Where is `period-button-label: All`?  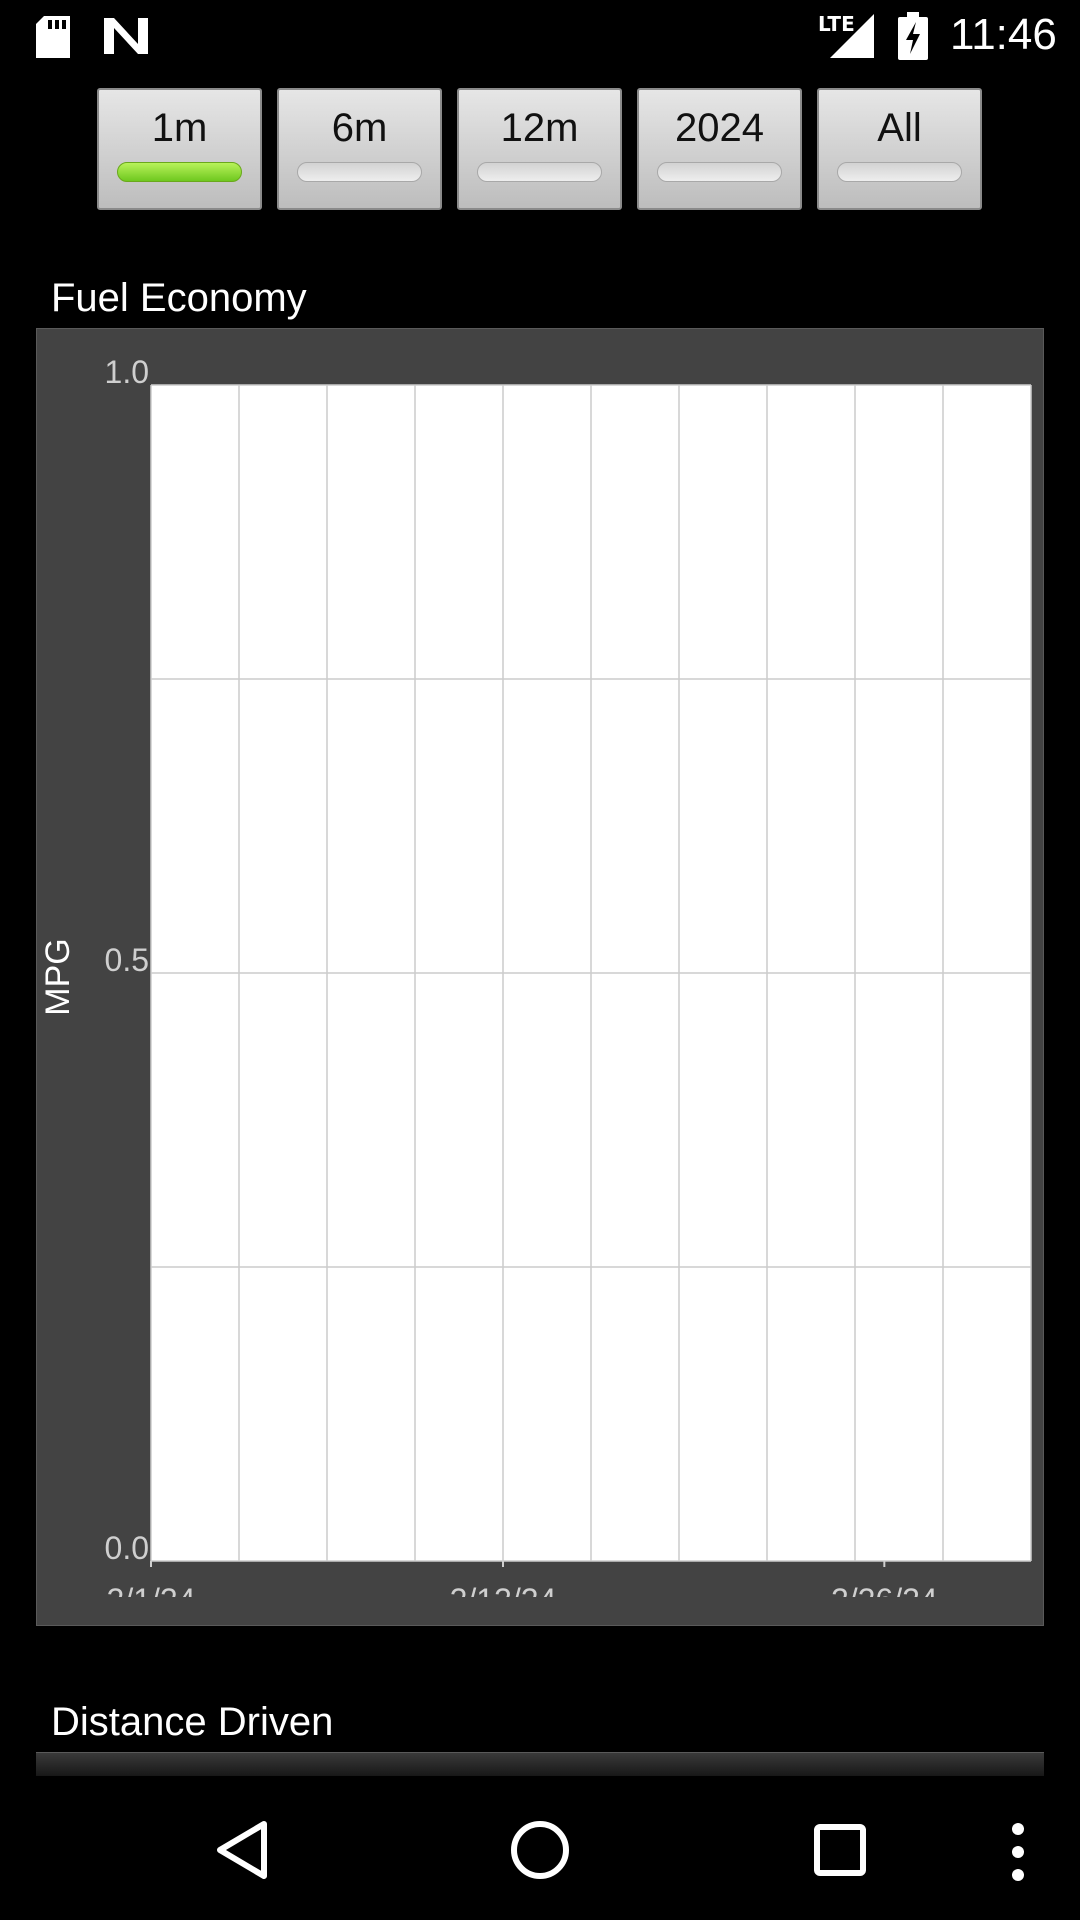 period-button-label: All is located at coordinates (899, 128).